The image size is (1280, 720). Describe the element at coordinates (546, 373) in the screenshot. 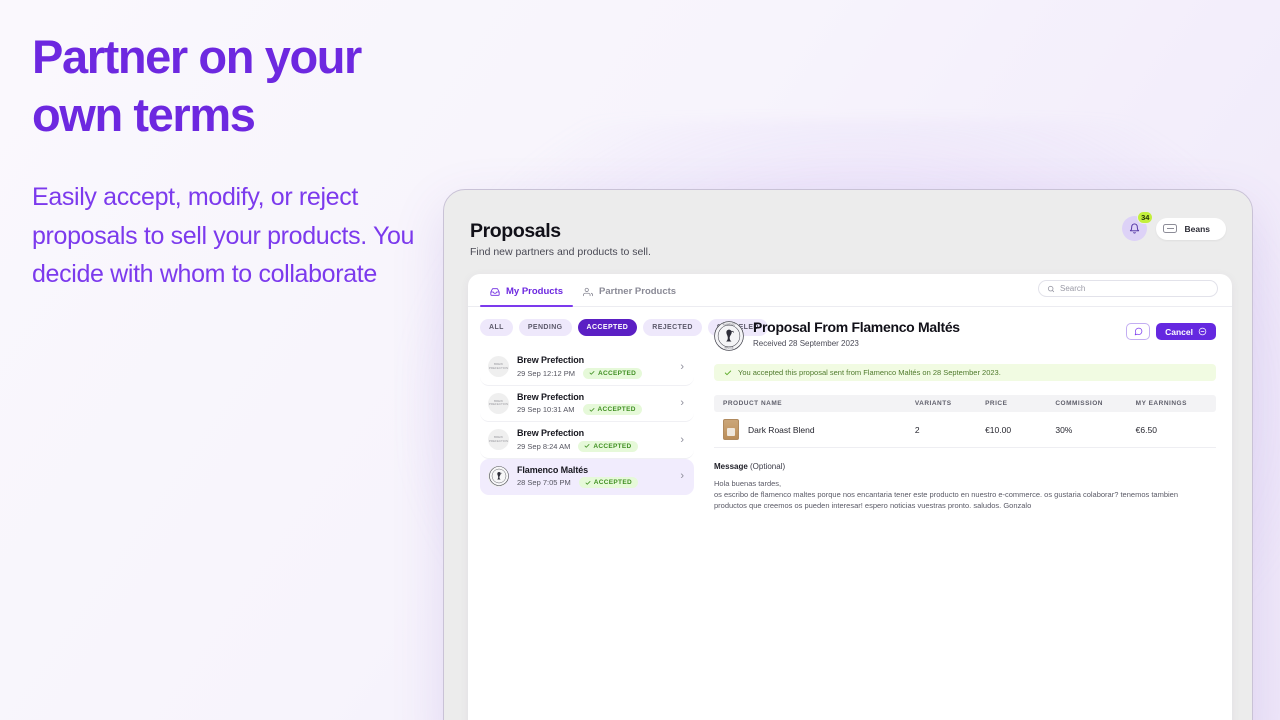

I see `proposal-time: 29 Sep 12:12 PM` at that location.